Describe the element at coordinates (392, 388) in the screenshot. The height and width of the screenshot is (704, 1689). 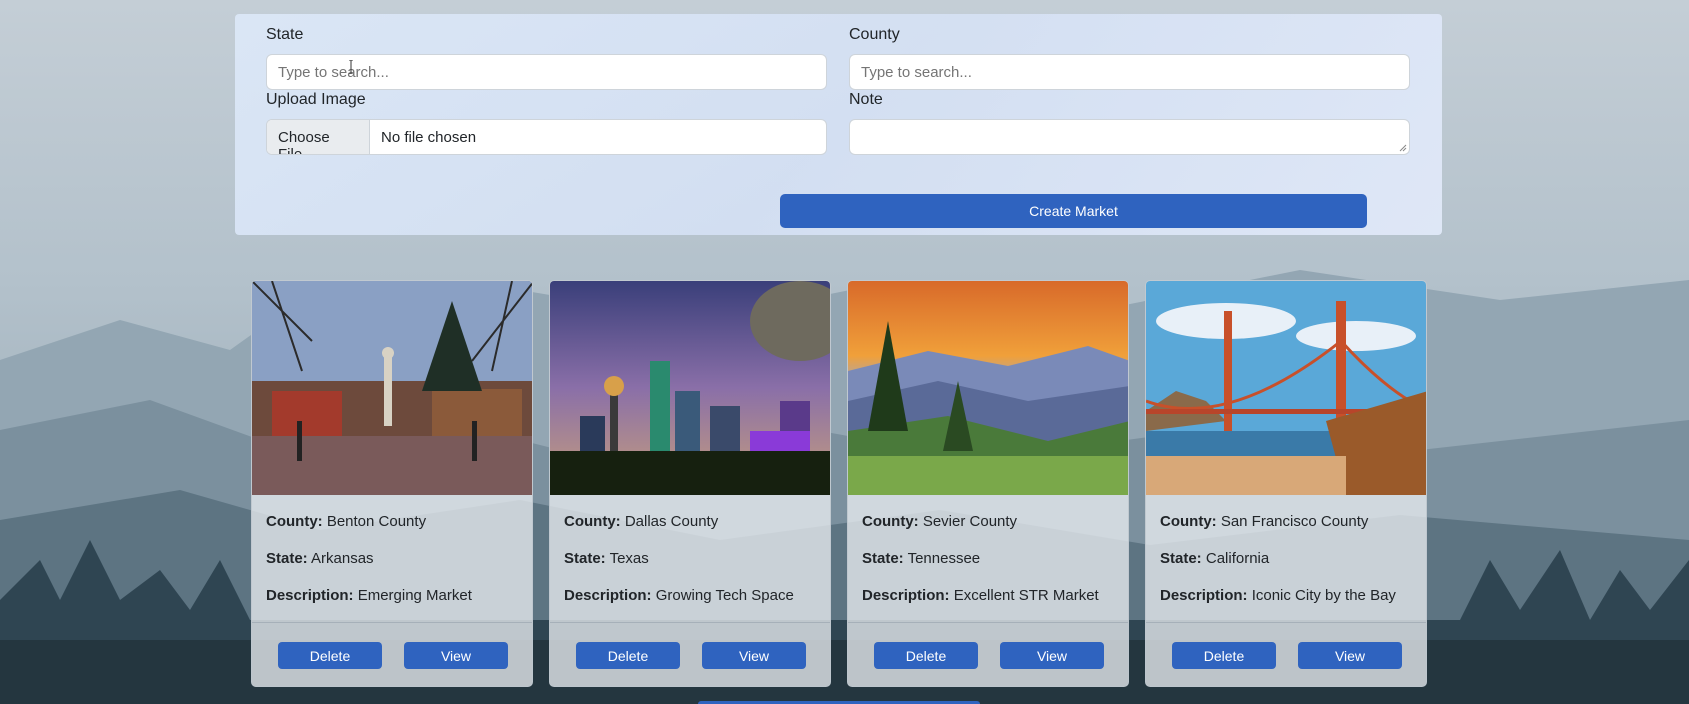
I see `town-square-photo` at that location.